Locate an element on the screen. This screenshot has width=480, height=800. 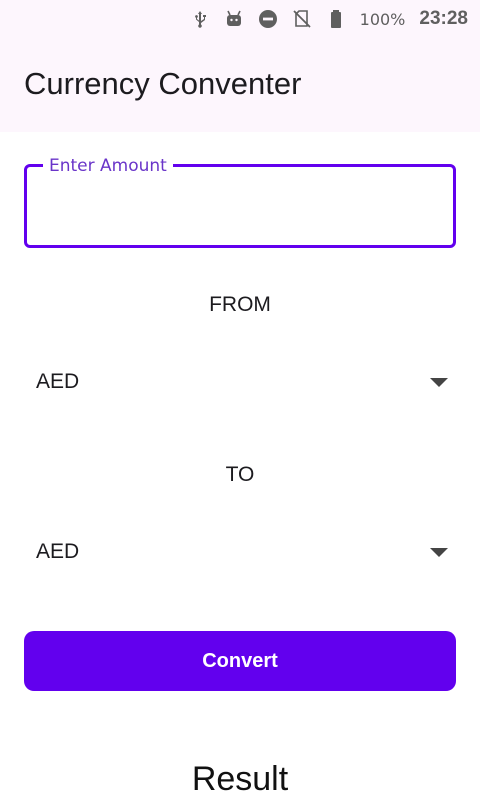
from-currency-value: AED is located at coordinates (58, 381).